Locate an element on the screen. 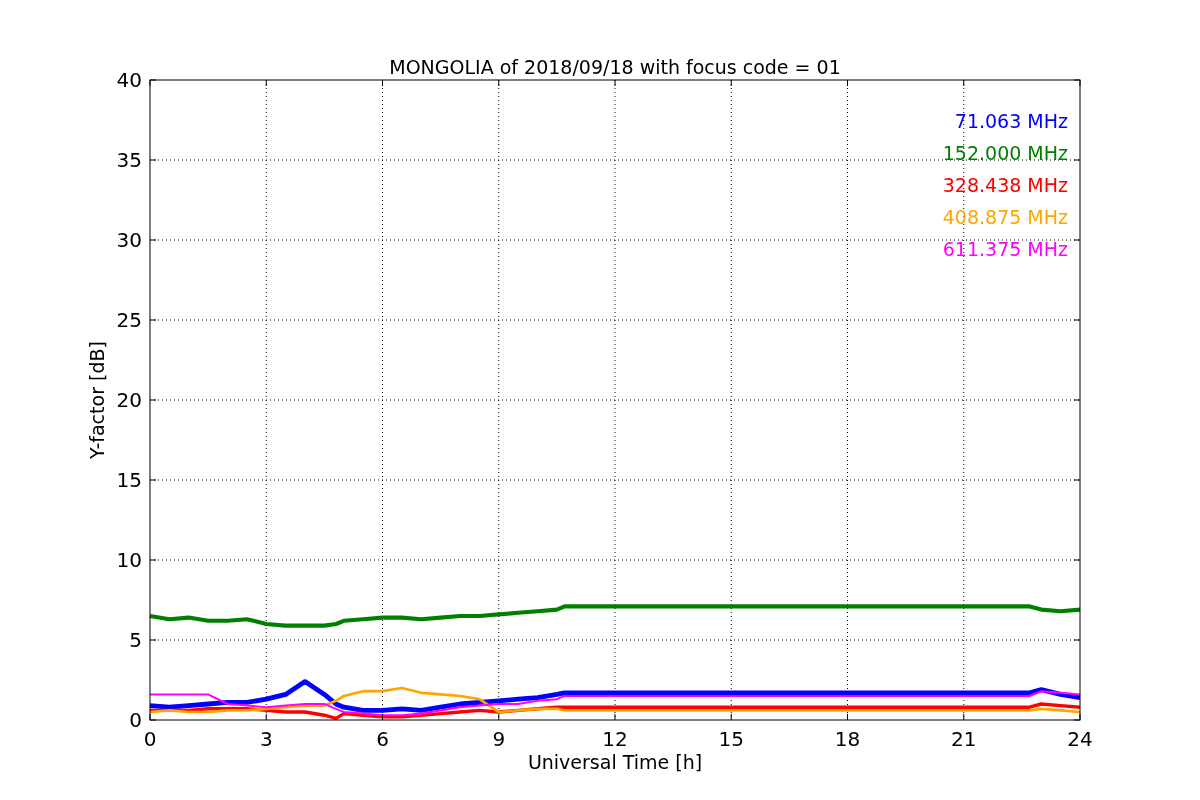  x-tick-label: 15 is located at coordinates (731, 739).